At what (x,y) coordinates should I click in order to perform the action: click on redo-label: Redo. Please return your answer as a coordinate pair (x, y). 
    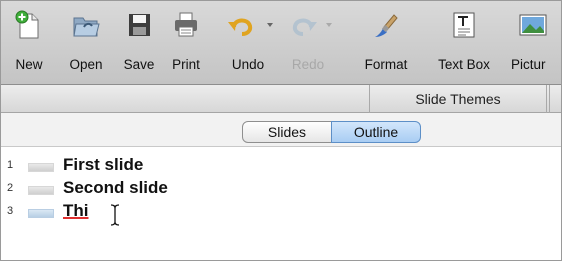
    Looking at the image, I should click on (308, 64).